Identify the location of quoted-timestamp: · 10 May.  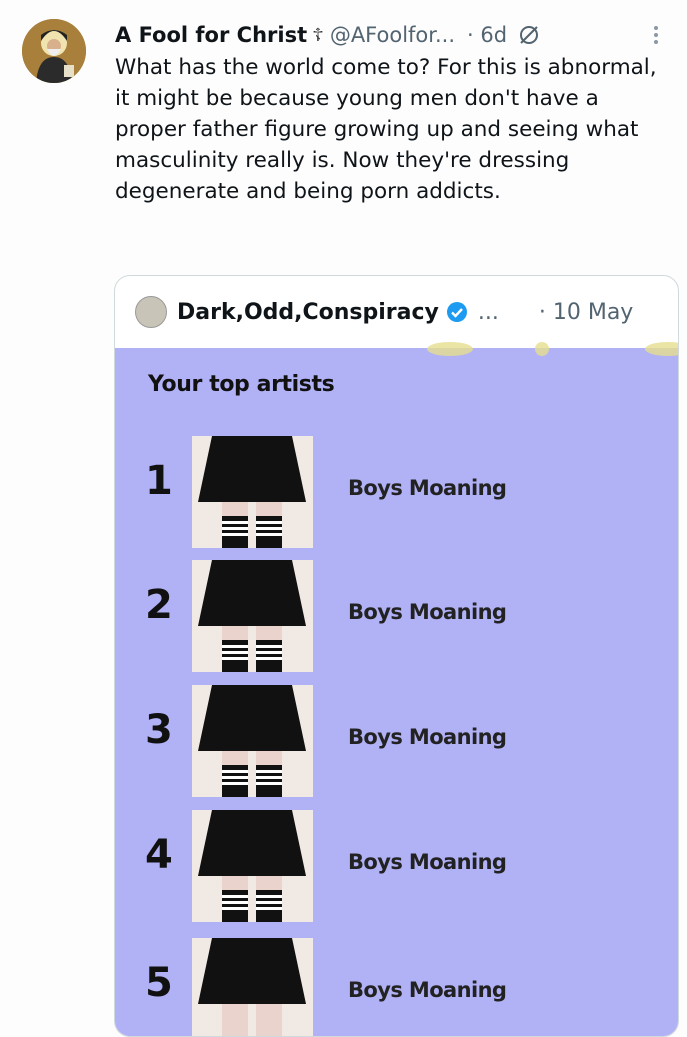
(586, 312).